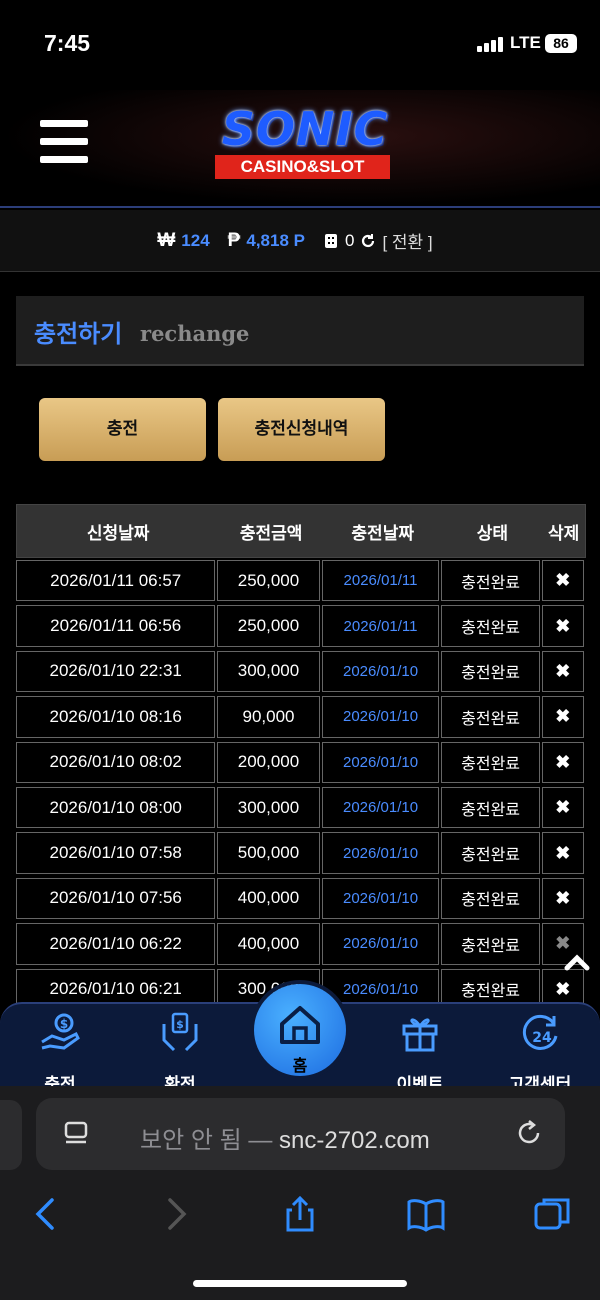 The image size is (600, 1300). Describe the element at coordinates (300, 1025) in the screenshot. I see `home-icon` at that location.